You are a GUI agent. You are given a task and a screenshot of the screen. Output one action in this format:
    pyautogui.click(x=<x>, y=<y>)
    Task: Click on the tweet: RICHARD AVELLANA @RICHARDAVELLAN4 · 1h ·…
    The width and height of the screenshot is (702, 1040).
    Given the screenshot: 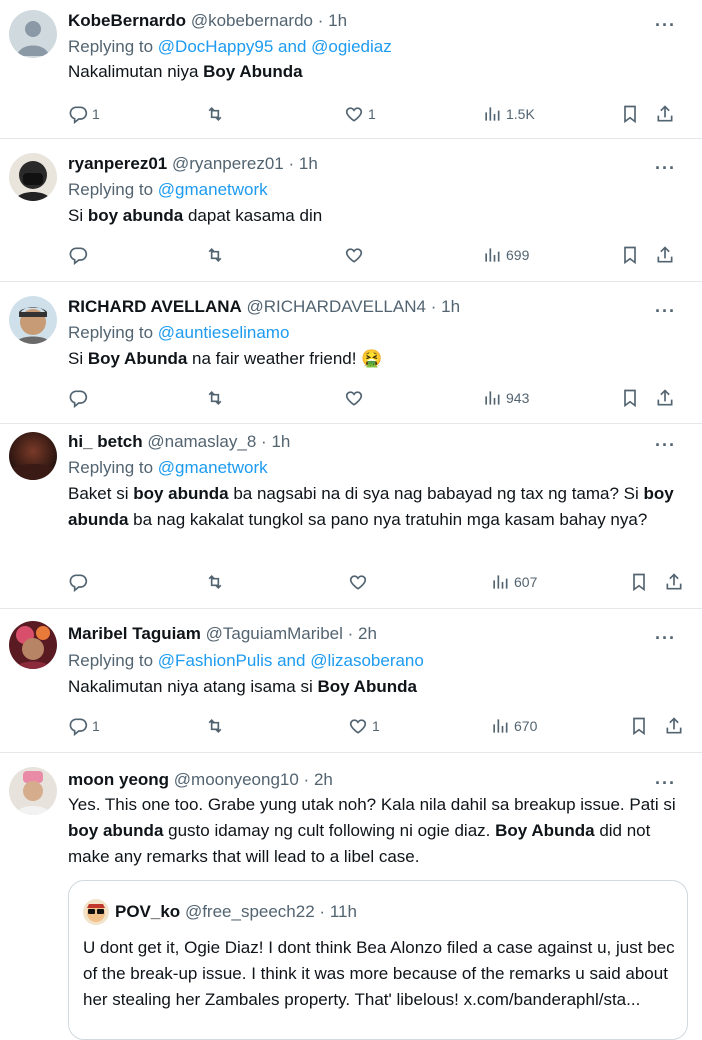 What is the action you would take?
    pyautogui.click(x=351, y=352)
    